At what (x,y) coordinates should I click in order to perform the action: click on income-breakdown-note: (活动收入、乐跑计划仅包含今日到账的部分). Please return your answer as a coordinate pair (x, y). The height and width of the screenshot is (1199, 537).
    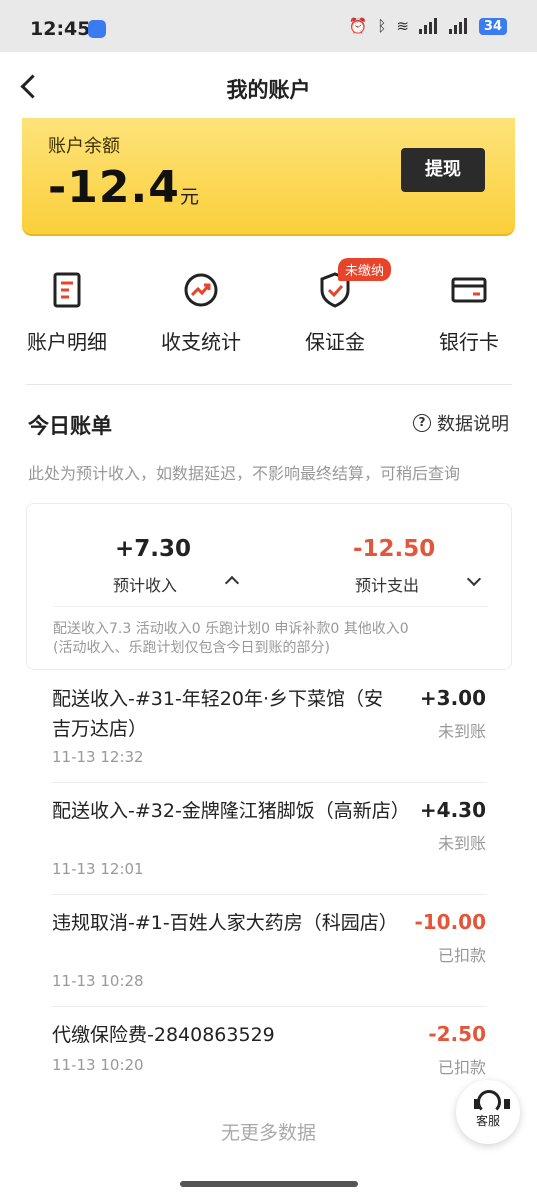
    Looking at the image, I should click on (191, 648).